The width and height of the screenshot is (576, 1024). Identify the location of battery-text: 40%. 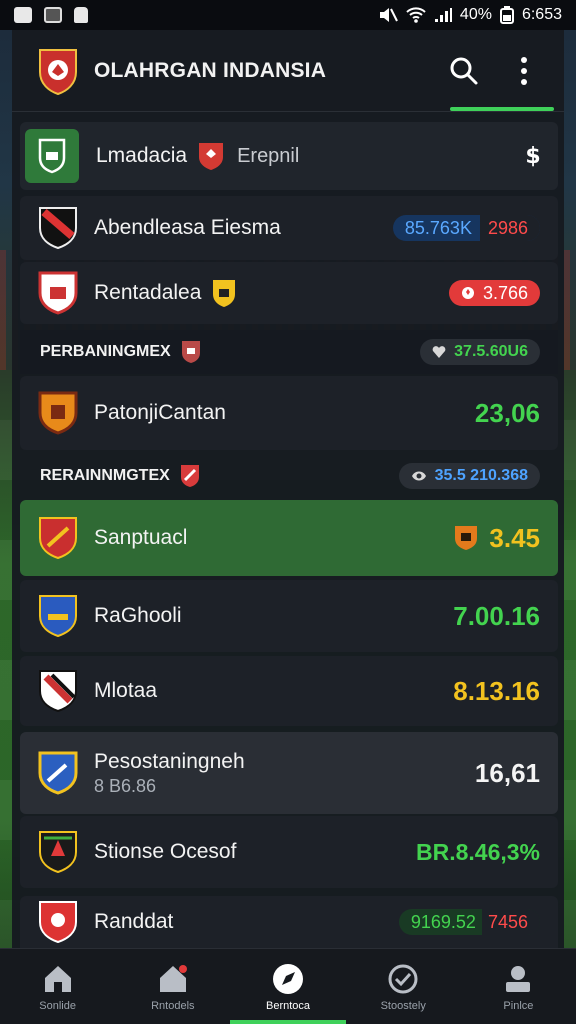
(475, 14).